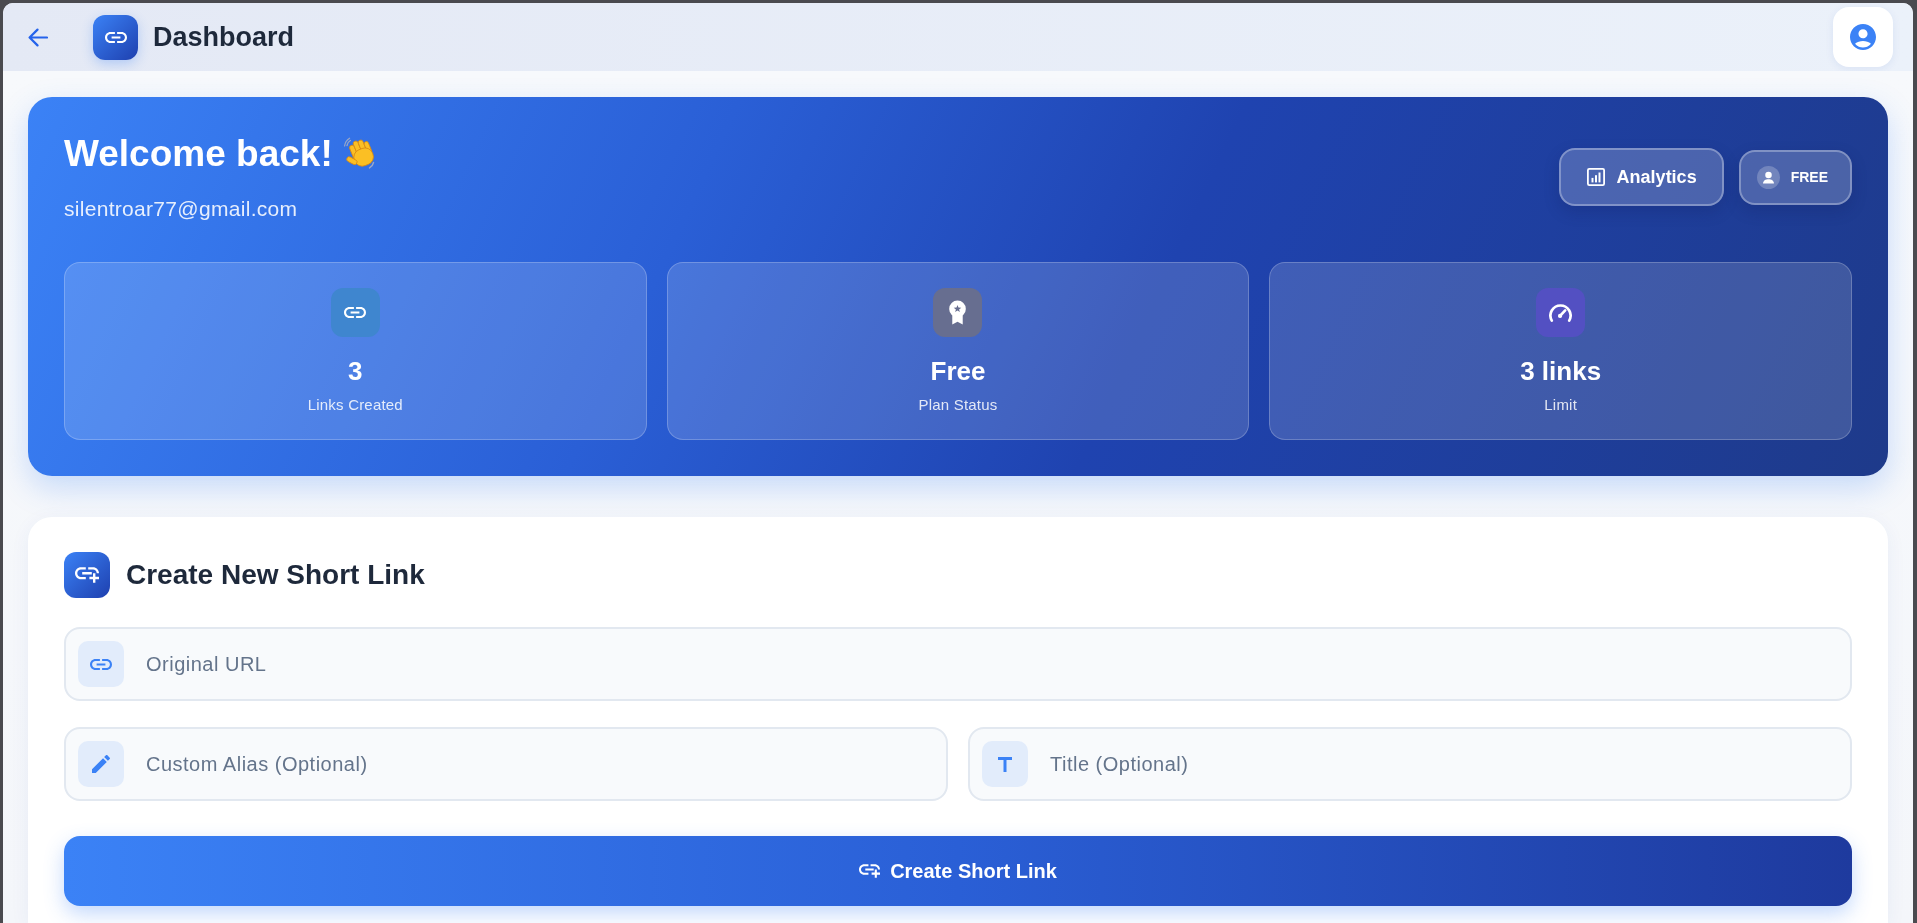 This screenshot has width=1917, height=923. Describe the element at coordinates (958, 664) in the screenshot. I see `url-field: Original URL` at that location.